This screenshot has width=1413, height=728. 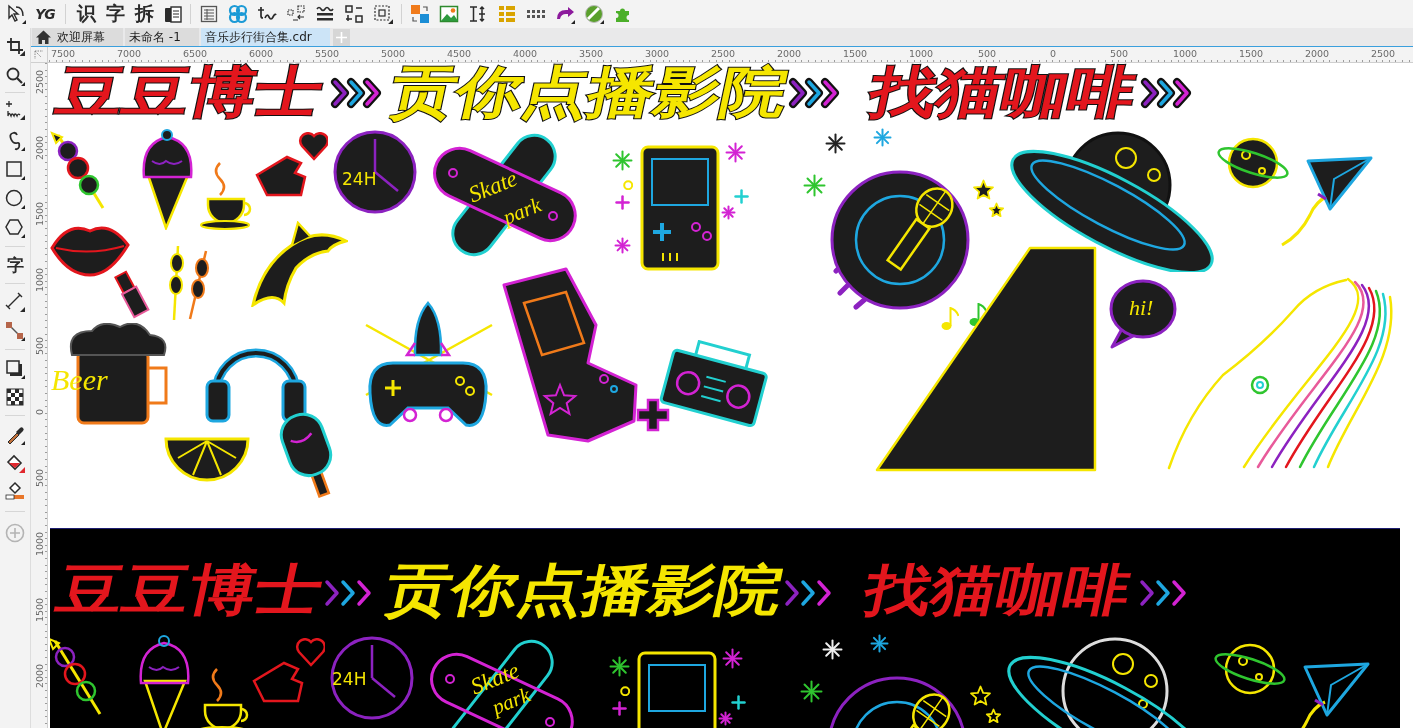 I want to click on speech-bubble-drawing, so click(x=1143, y=314).